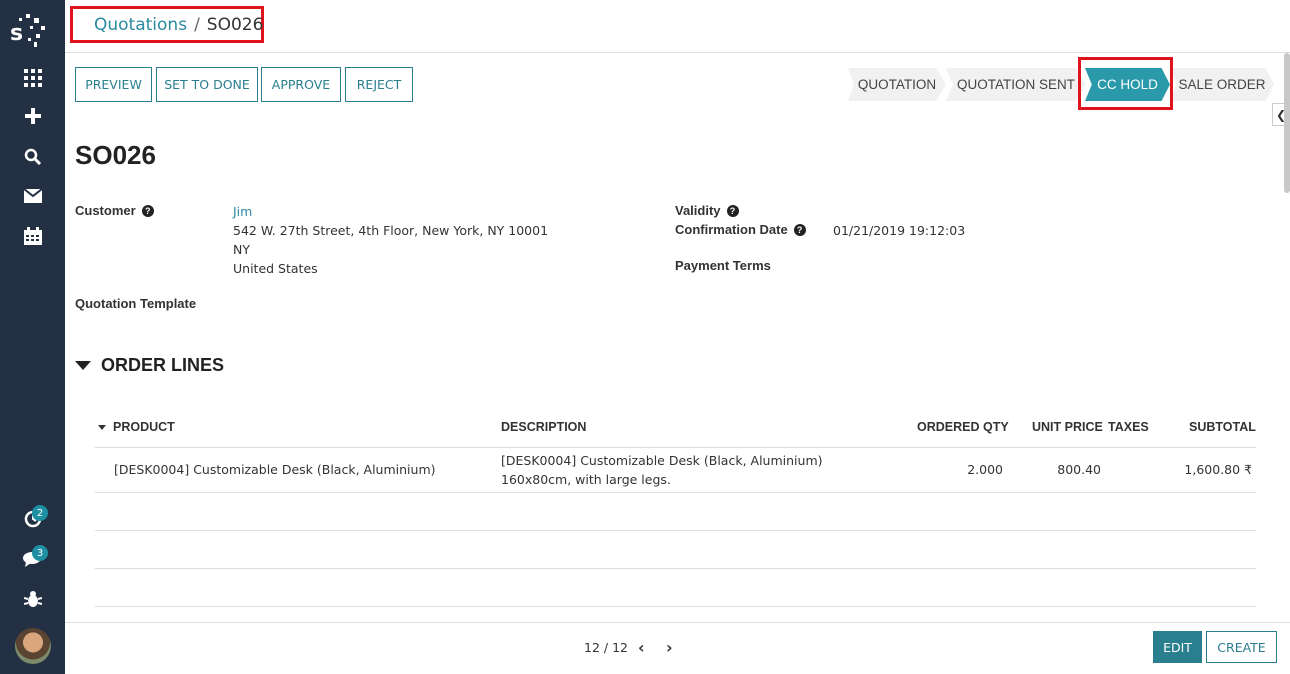 This screenshot has height=674, width=1290. Describe the element at coordinates (140, 25) in the screenshot. I see `breadcrumb-parent-link: Quotations` at that location.